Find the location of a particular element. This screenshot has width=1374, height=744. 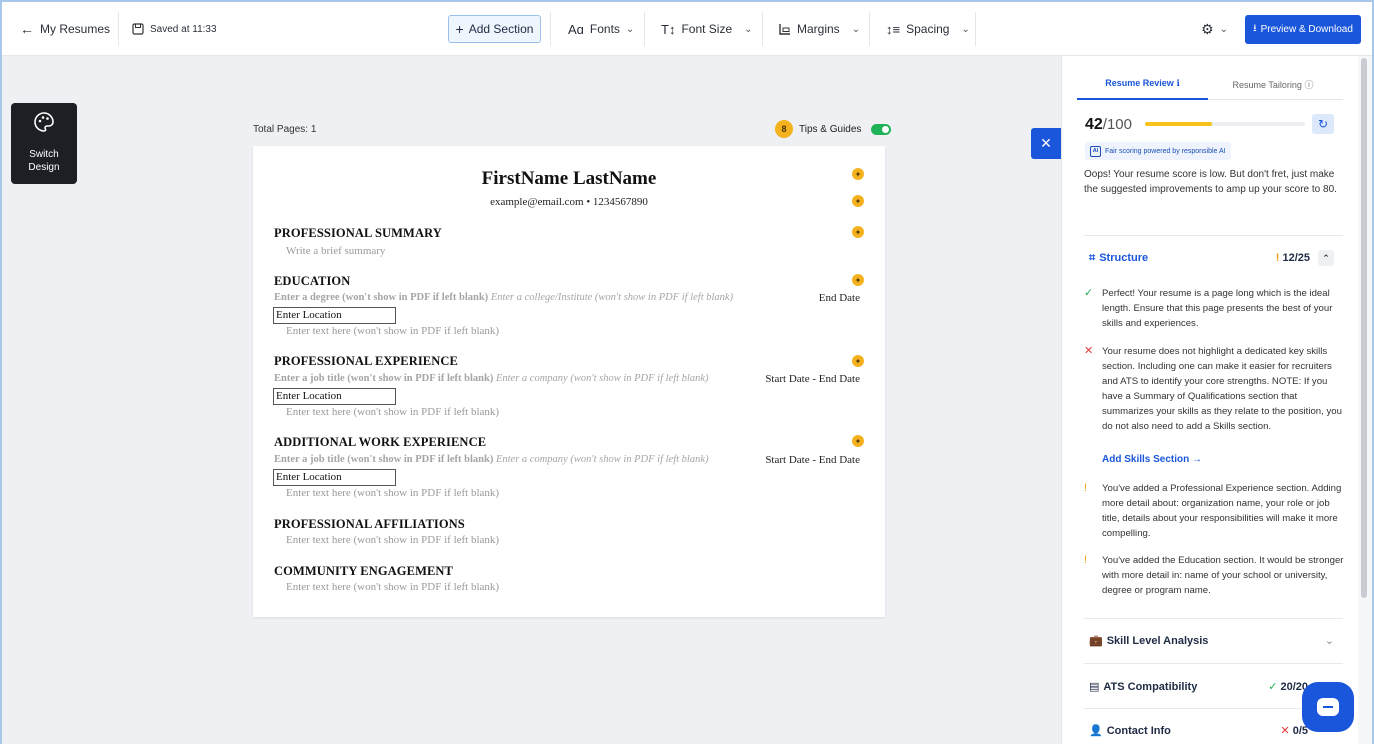

ats-section-header: ▤ ATS Compatibility ✓ 20/20 is located at coordinates (1211, 687).